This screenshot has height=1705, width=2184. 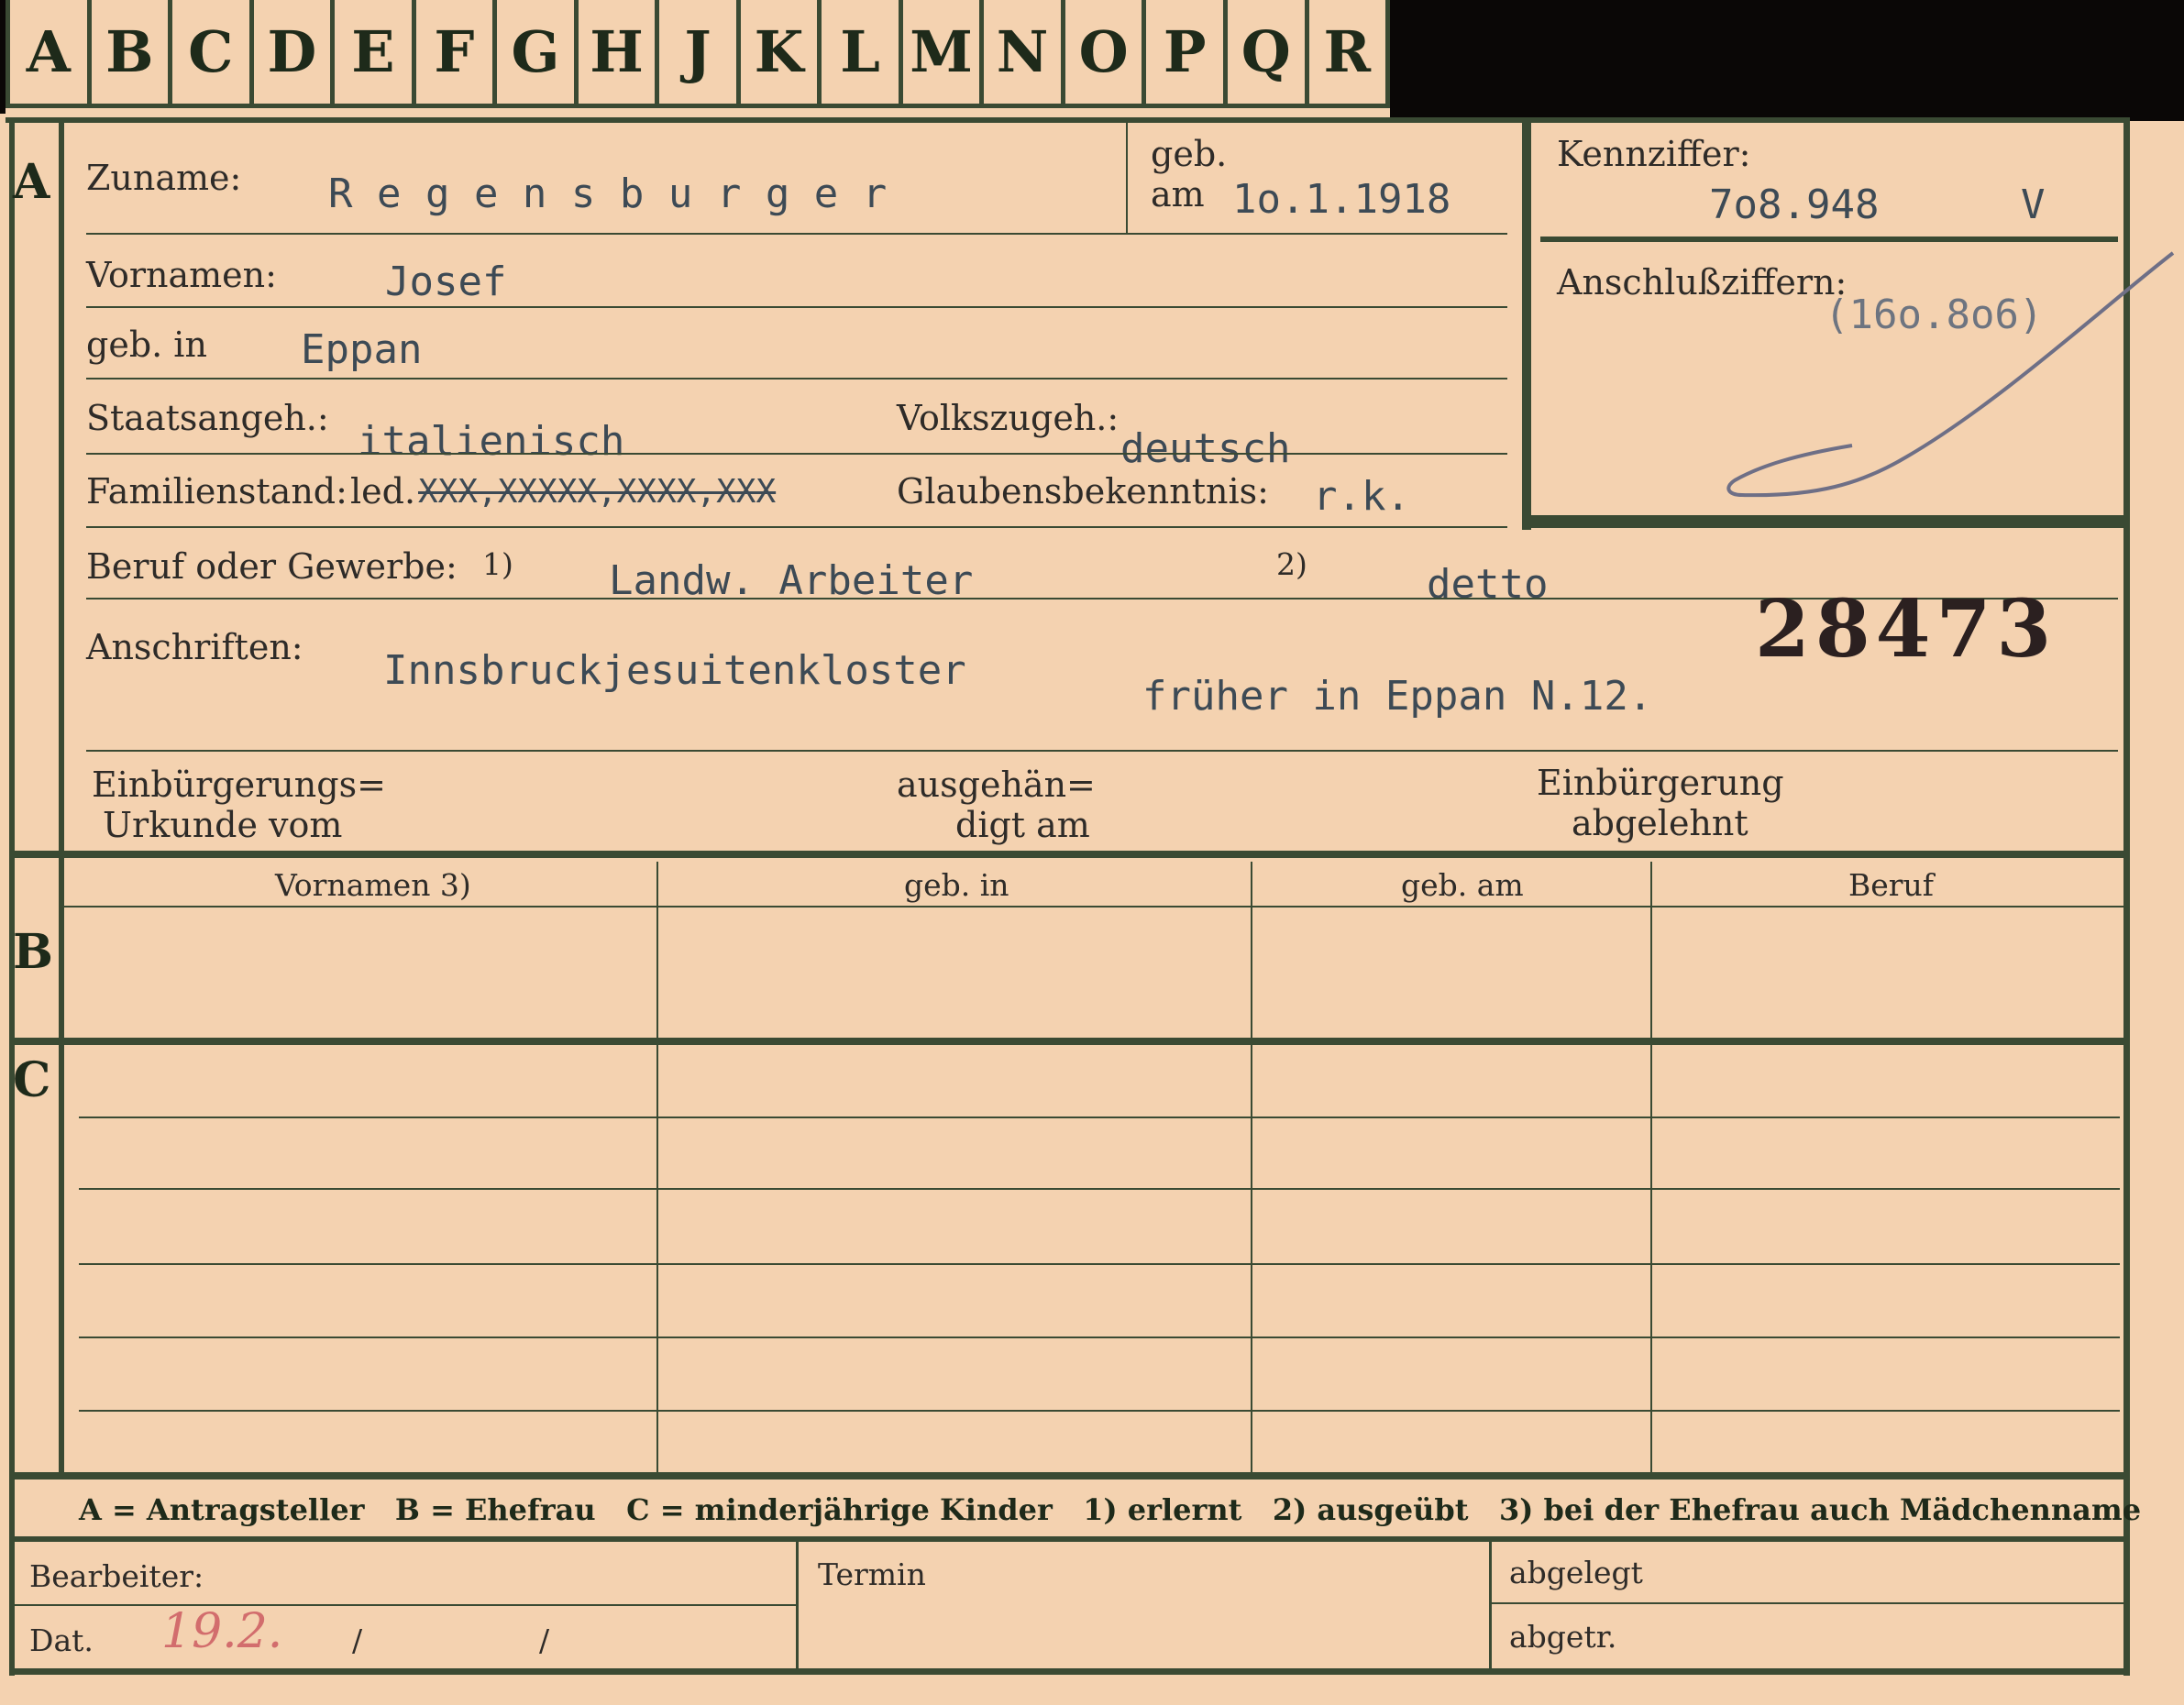 What do you see at coordinates (943, 54) in the screenshot?
I see `alphabet-tab: M` at bounding box center [943, 54].